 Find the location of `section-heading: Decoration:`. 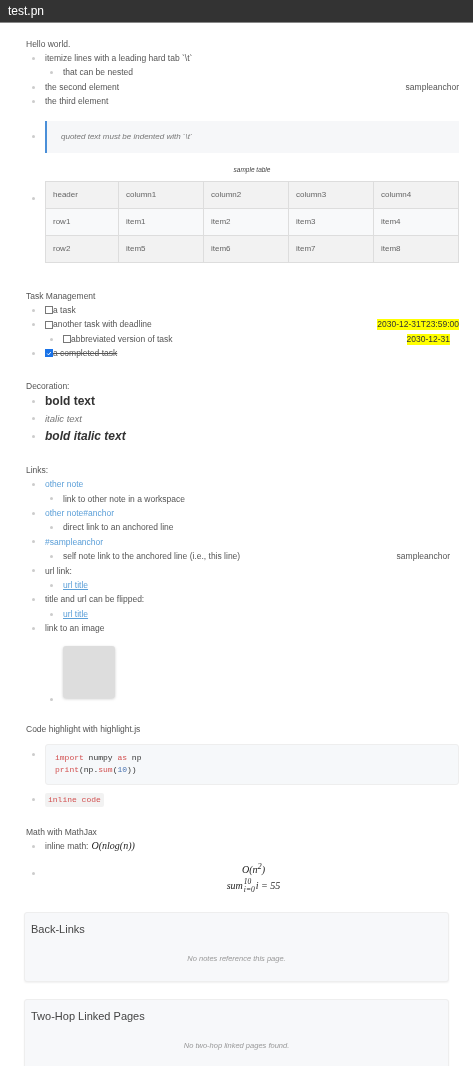

section-heading: Decoration: is located at coordinates (48, 386).